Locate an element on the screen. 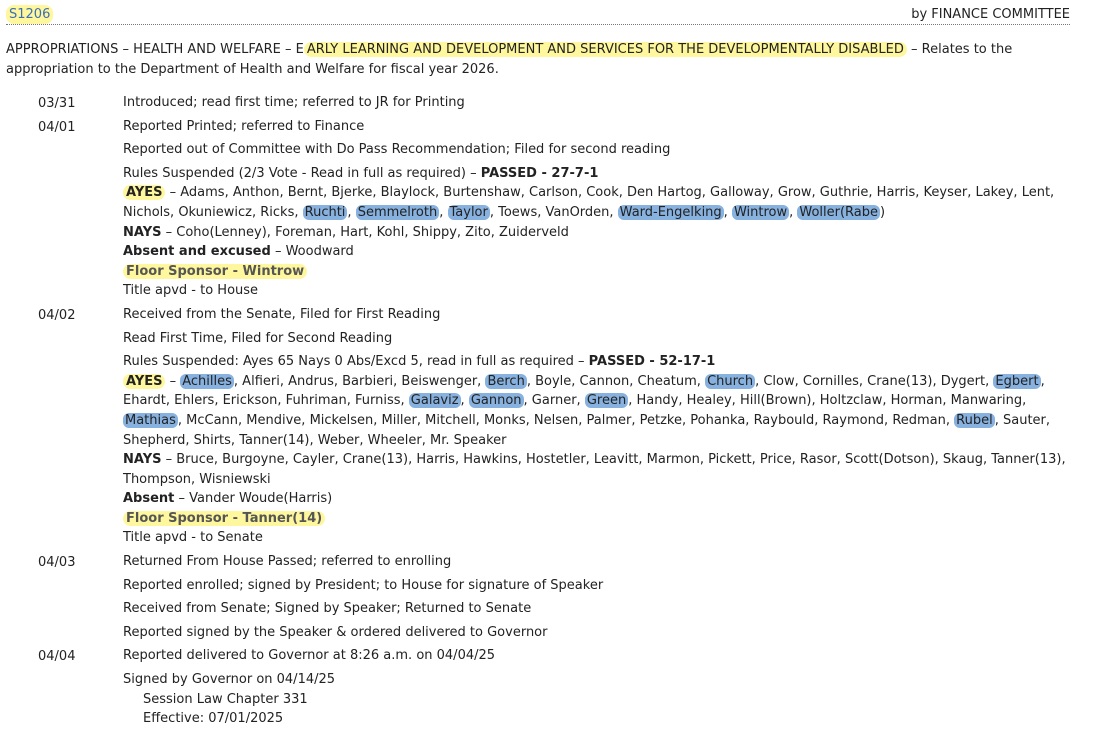 The width and height of the screenshot is (1100, 733). history-date: 04/01 is located at coordinates (57, 127).